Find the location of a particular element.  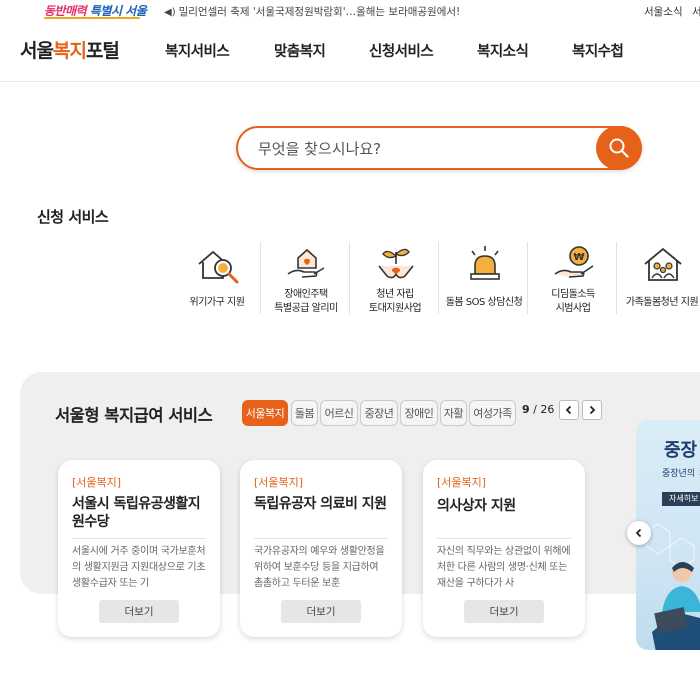

tab-seniors: 어르신 is located at coordinates (339, 413).